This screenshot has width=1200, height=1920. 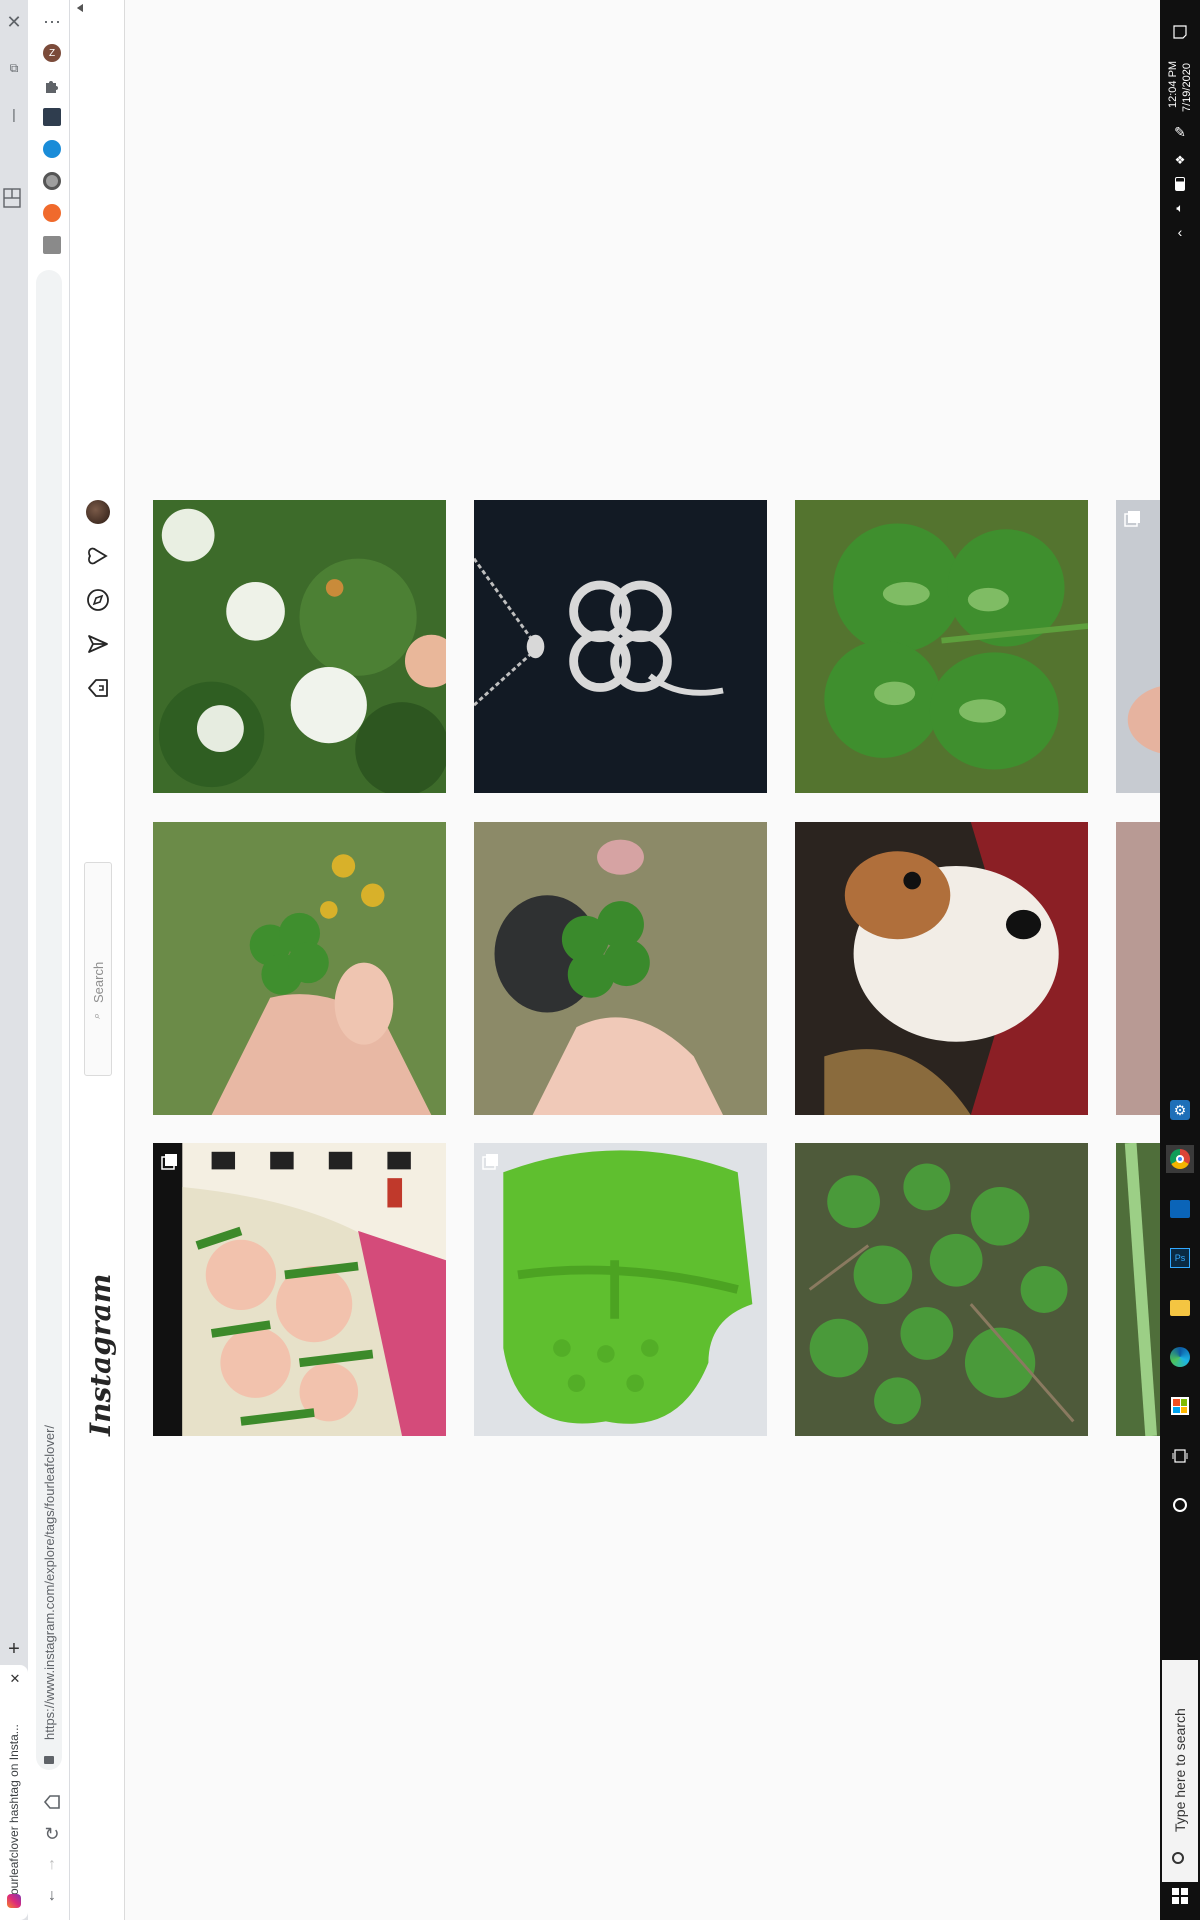 What do you see at coordinates (299, 1289) in the screenshot?
I see `post-tile-illustration` at bounding box center [299, 1289].